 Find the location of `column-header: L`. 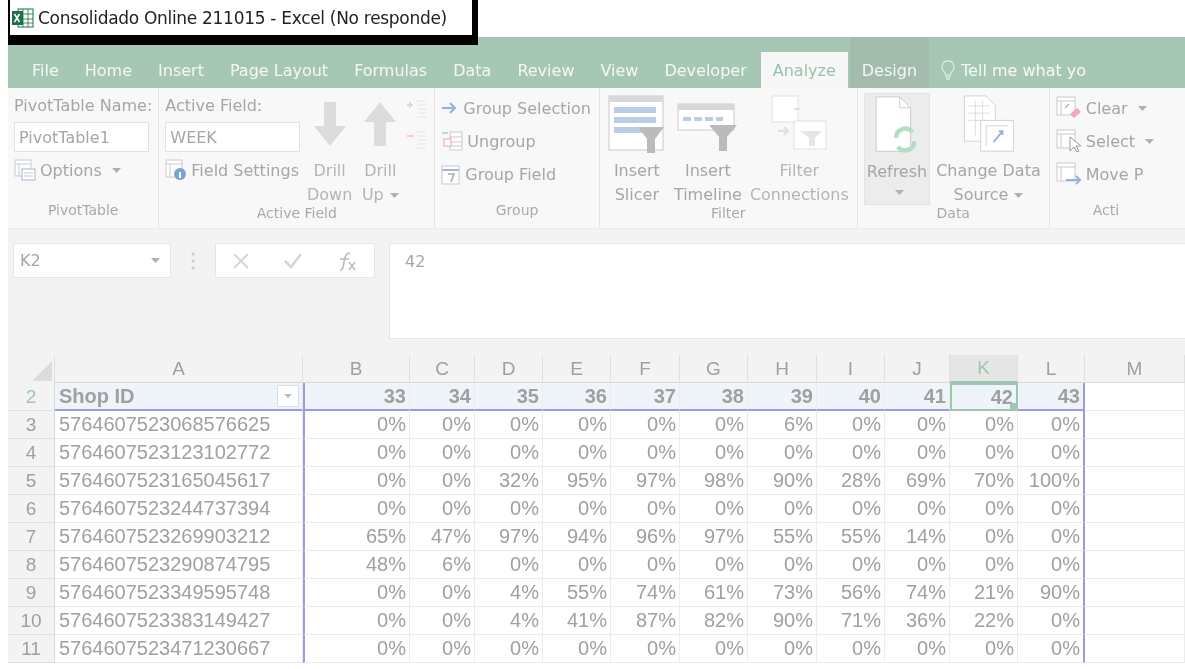

column-header: L is located at coordinates (1051, 369).